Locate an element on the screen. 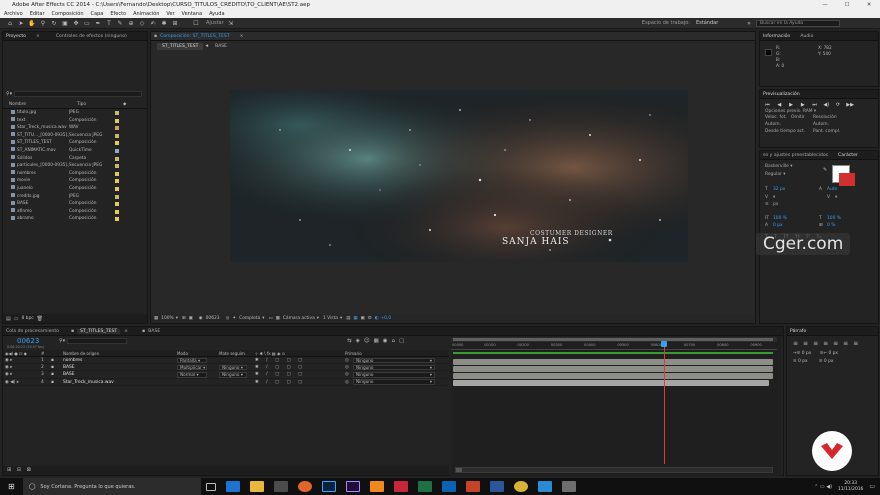 This screenshot has height=495, width=880. layer-row: ◉ ▸ 1 ▪ nombres Pantalla ▾ ✱ / ▢ ▢ ▢ ◎ Ninguno ▾ is located at coordinates (226, 361).